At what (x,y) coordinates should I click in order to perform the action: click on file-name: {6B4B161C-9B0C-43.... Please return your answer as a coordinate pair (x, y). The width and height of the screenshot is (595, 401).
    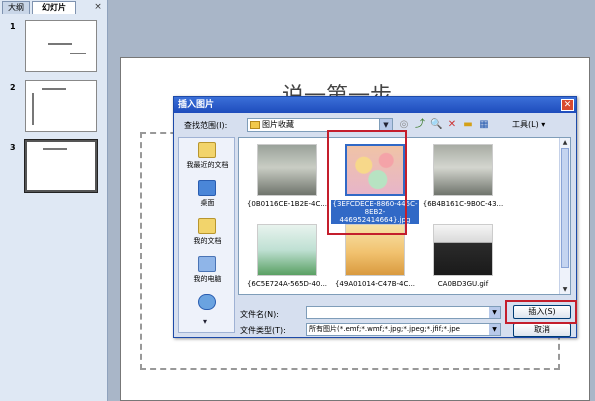
    Looking at the image, I should click on (463, 204).